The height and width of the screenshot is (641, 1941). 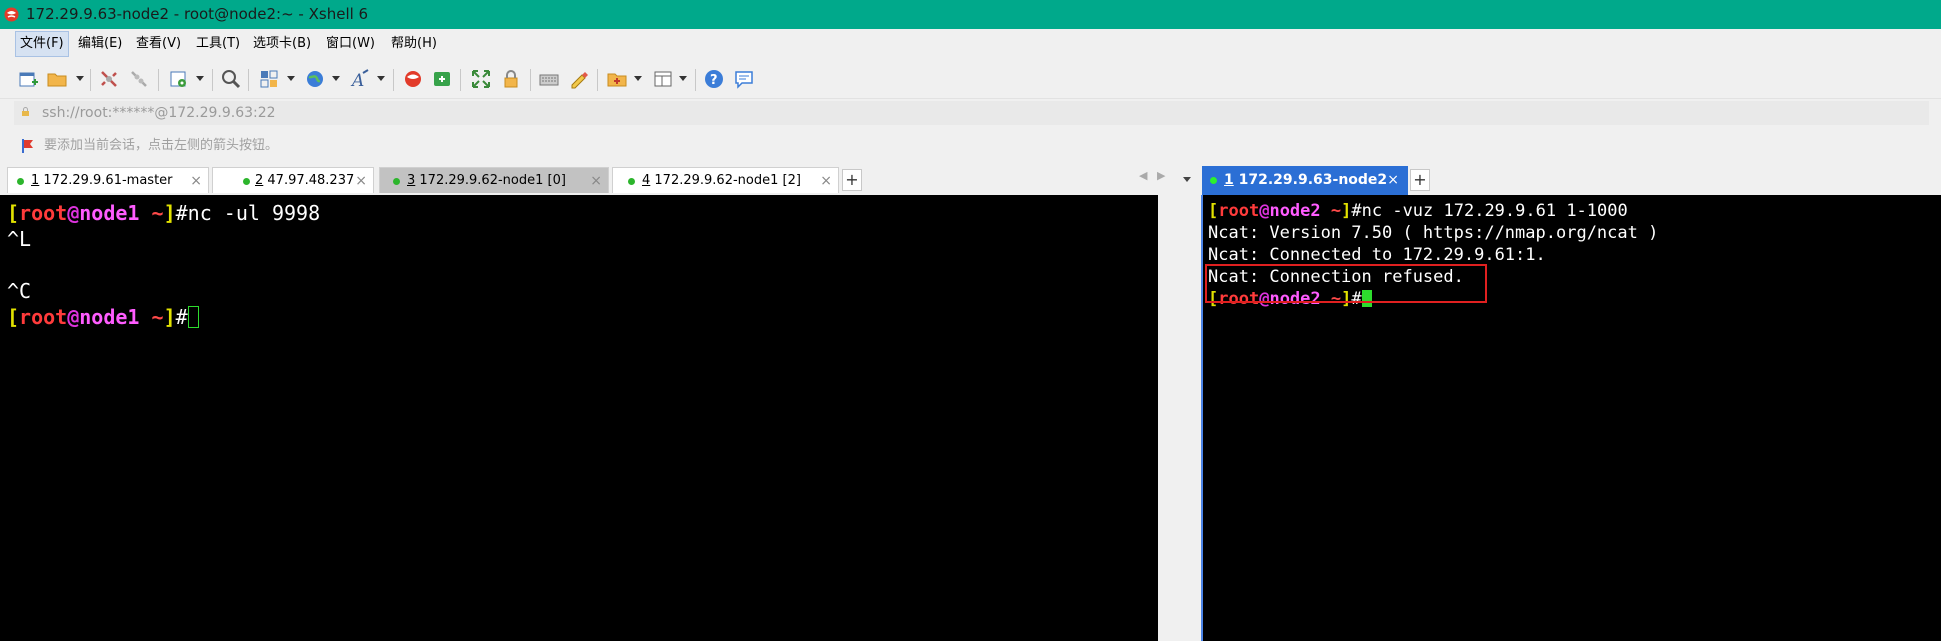 I want to click on font-icon: A, so click(x=360, y=79).